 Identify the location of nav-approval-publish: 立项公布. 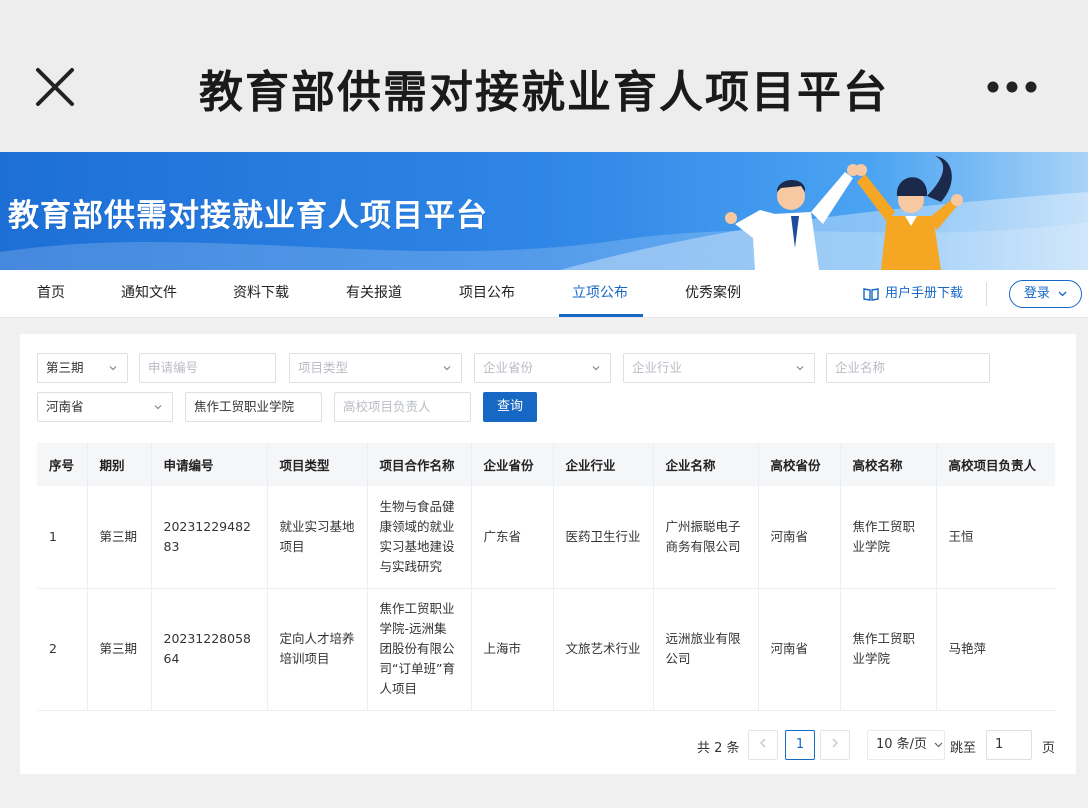
(600, 294).